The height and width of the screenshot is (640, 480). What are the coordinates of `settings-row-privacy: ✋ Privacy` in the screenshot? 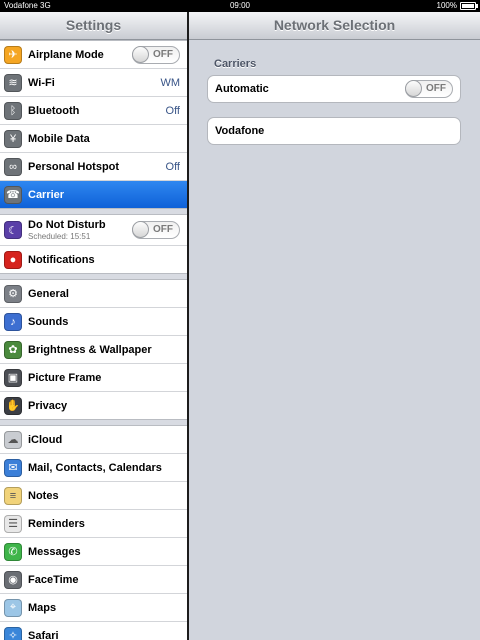 It's located at (93, 405).